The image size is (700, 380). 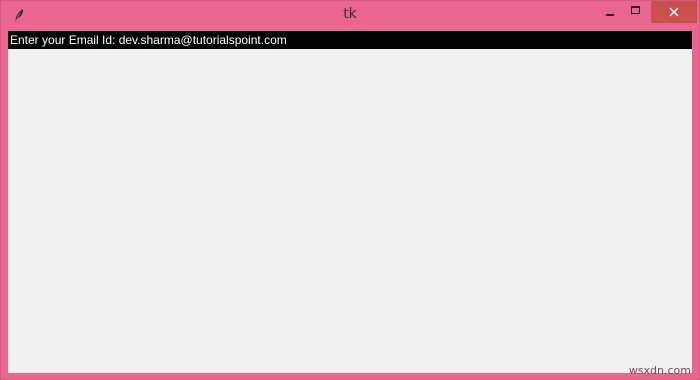 What do you see at coordinates (659, 370) in the screenshot?
I see `watermark: wsxdn.com` at bounding box center [659, 370].